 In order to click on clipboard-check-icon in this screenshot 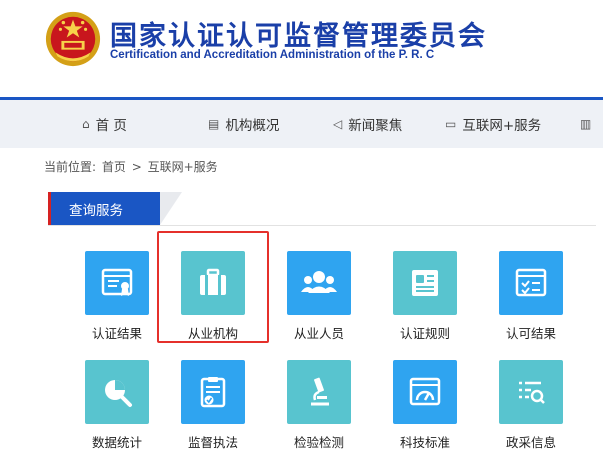, I will do `click(213, 392)`.